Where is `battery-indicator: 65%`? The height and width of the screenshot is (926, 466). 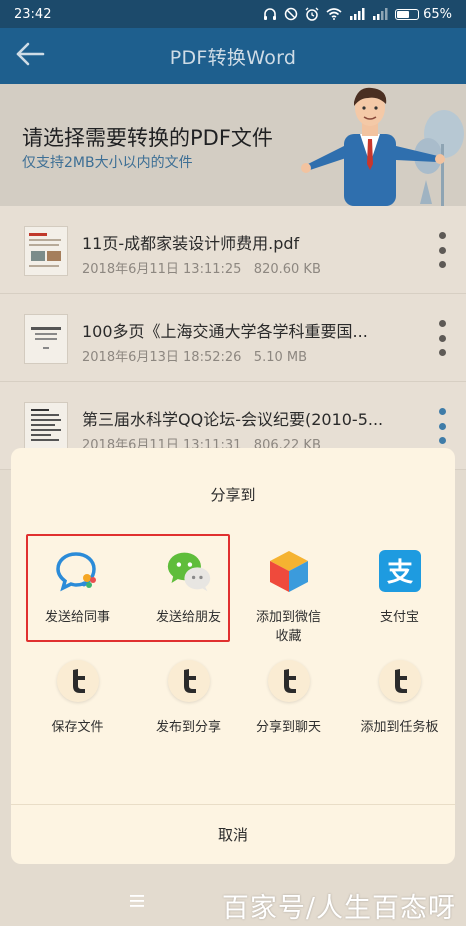 battery-indicator: 65% is located at coordinates (423, 14).